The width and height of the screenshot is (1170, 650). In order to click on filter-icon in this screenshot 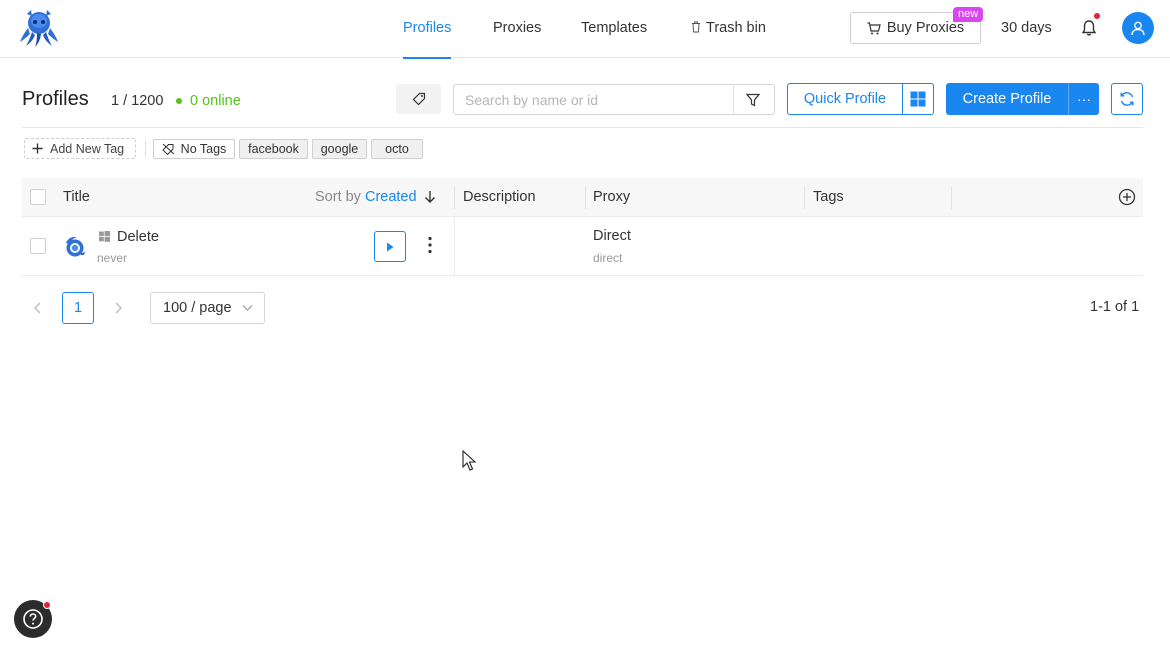, I will do `click(753, 100)`.